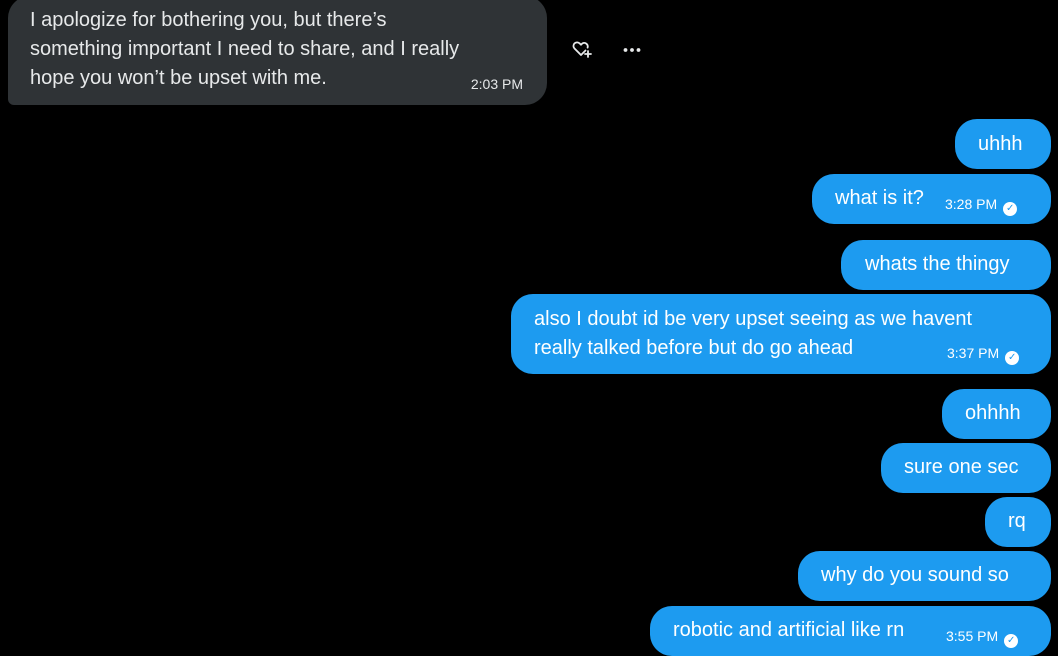 Image resolution: width=1058 pixels, height=656 pixels. What do you see at coordinates (632, 50) in the screenshot?
I see `more-horizontal-icon` at bounding box center [632, 50].